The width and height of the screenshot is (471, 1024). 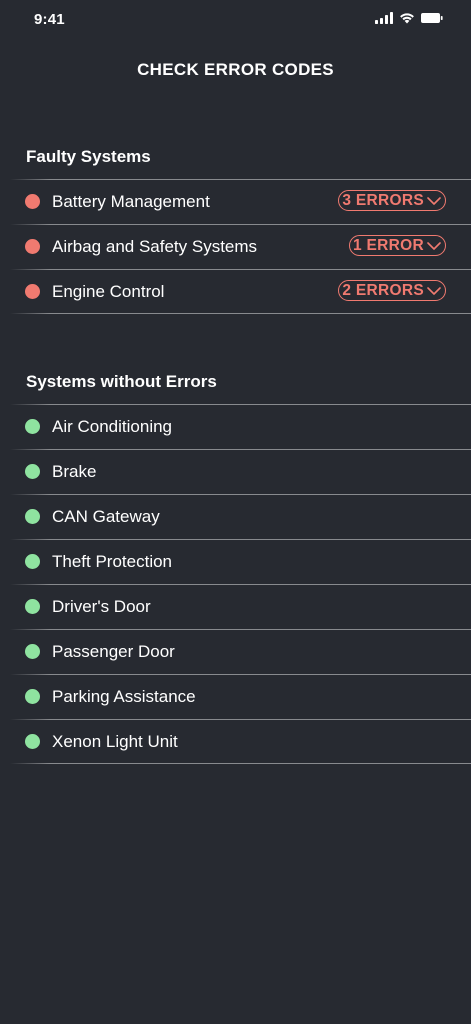 I want to click on battery-icon, so click(x=432, y=20).